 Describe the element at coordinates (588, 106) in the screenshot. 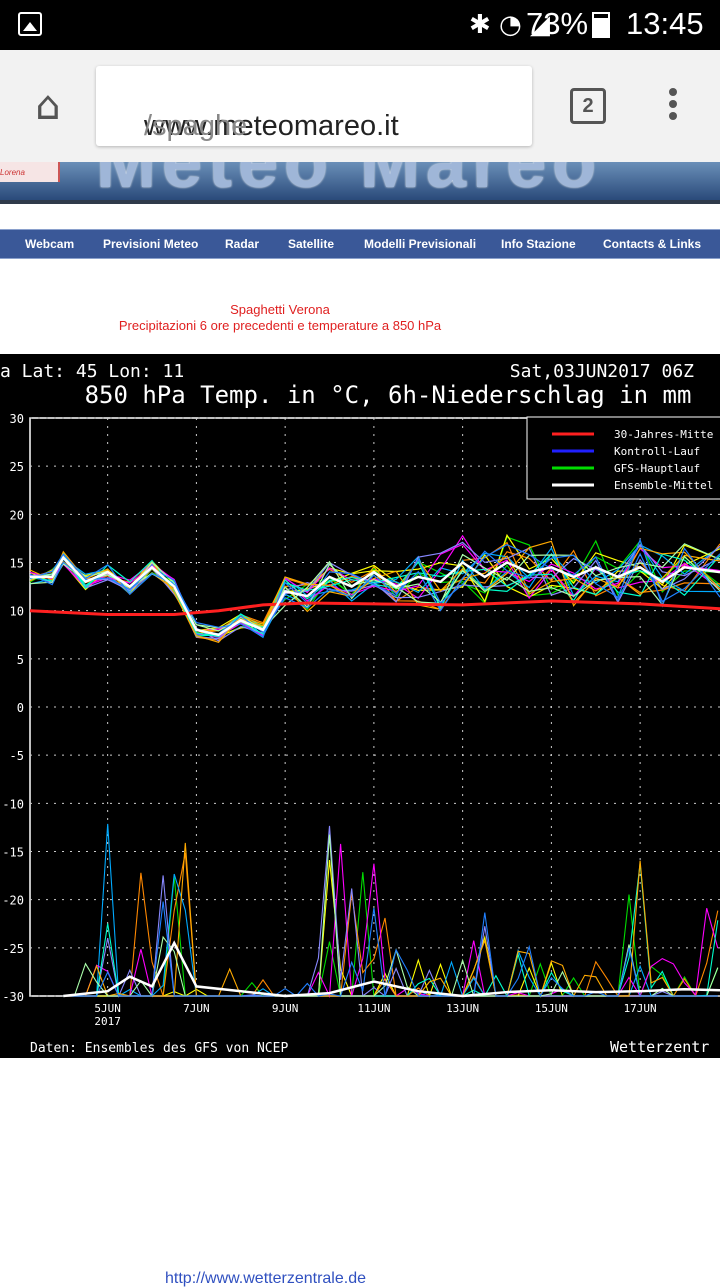

I see `tab-switcher-button: 2` at that location.